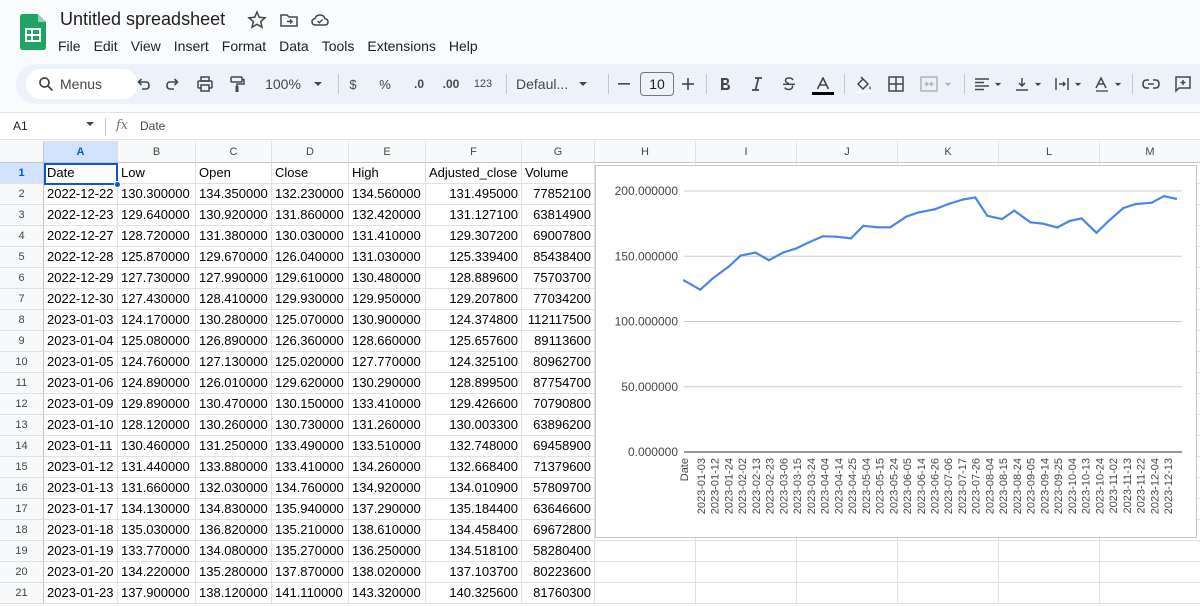 The width and height of the screenshot is (1200, 606). Describe the element at coordinates (310, 467) in the screenshot. I see `table-cell: 133.410000` at that location.